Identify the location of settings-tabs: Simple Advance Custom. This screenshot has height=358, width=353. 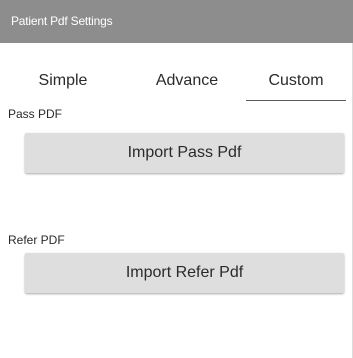
(178, 82).